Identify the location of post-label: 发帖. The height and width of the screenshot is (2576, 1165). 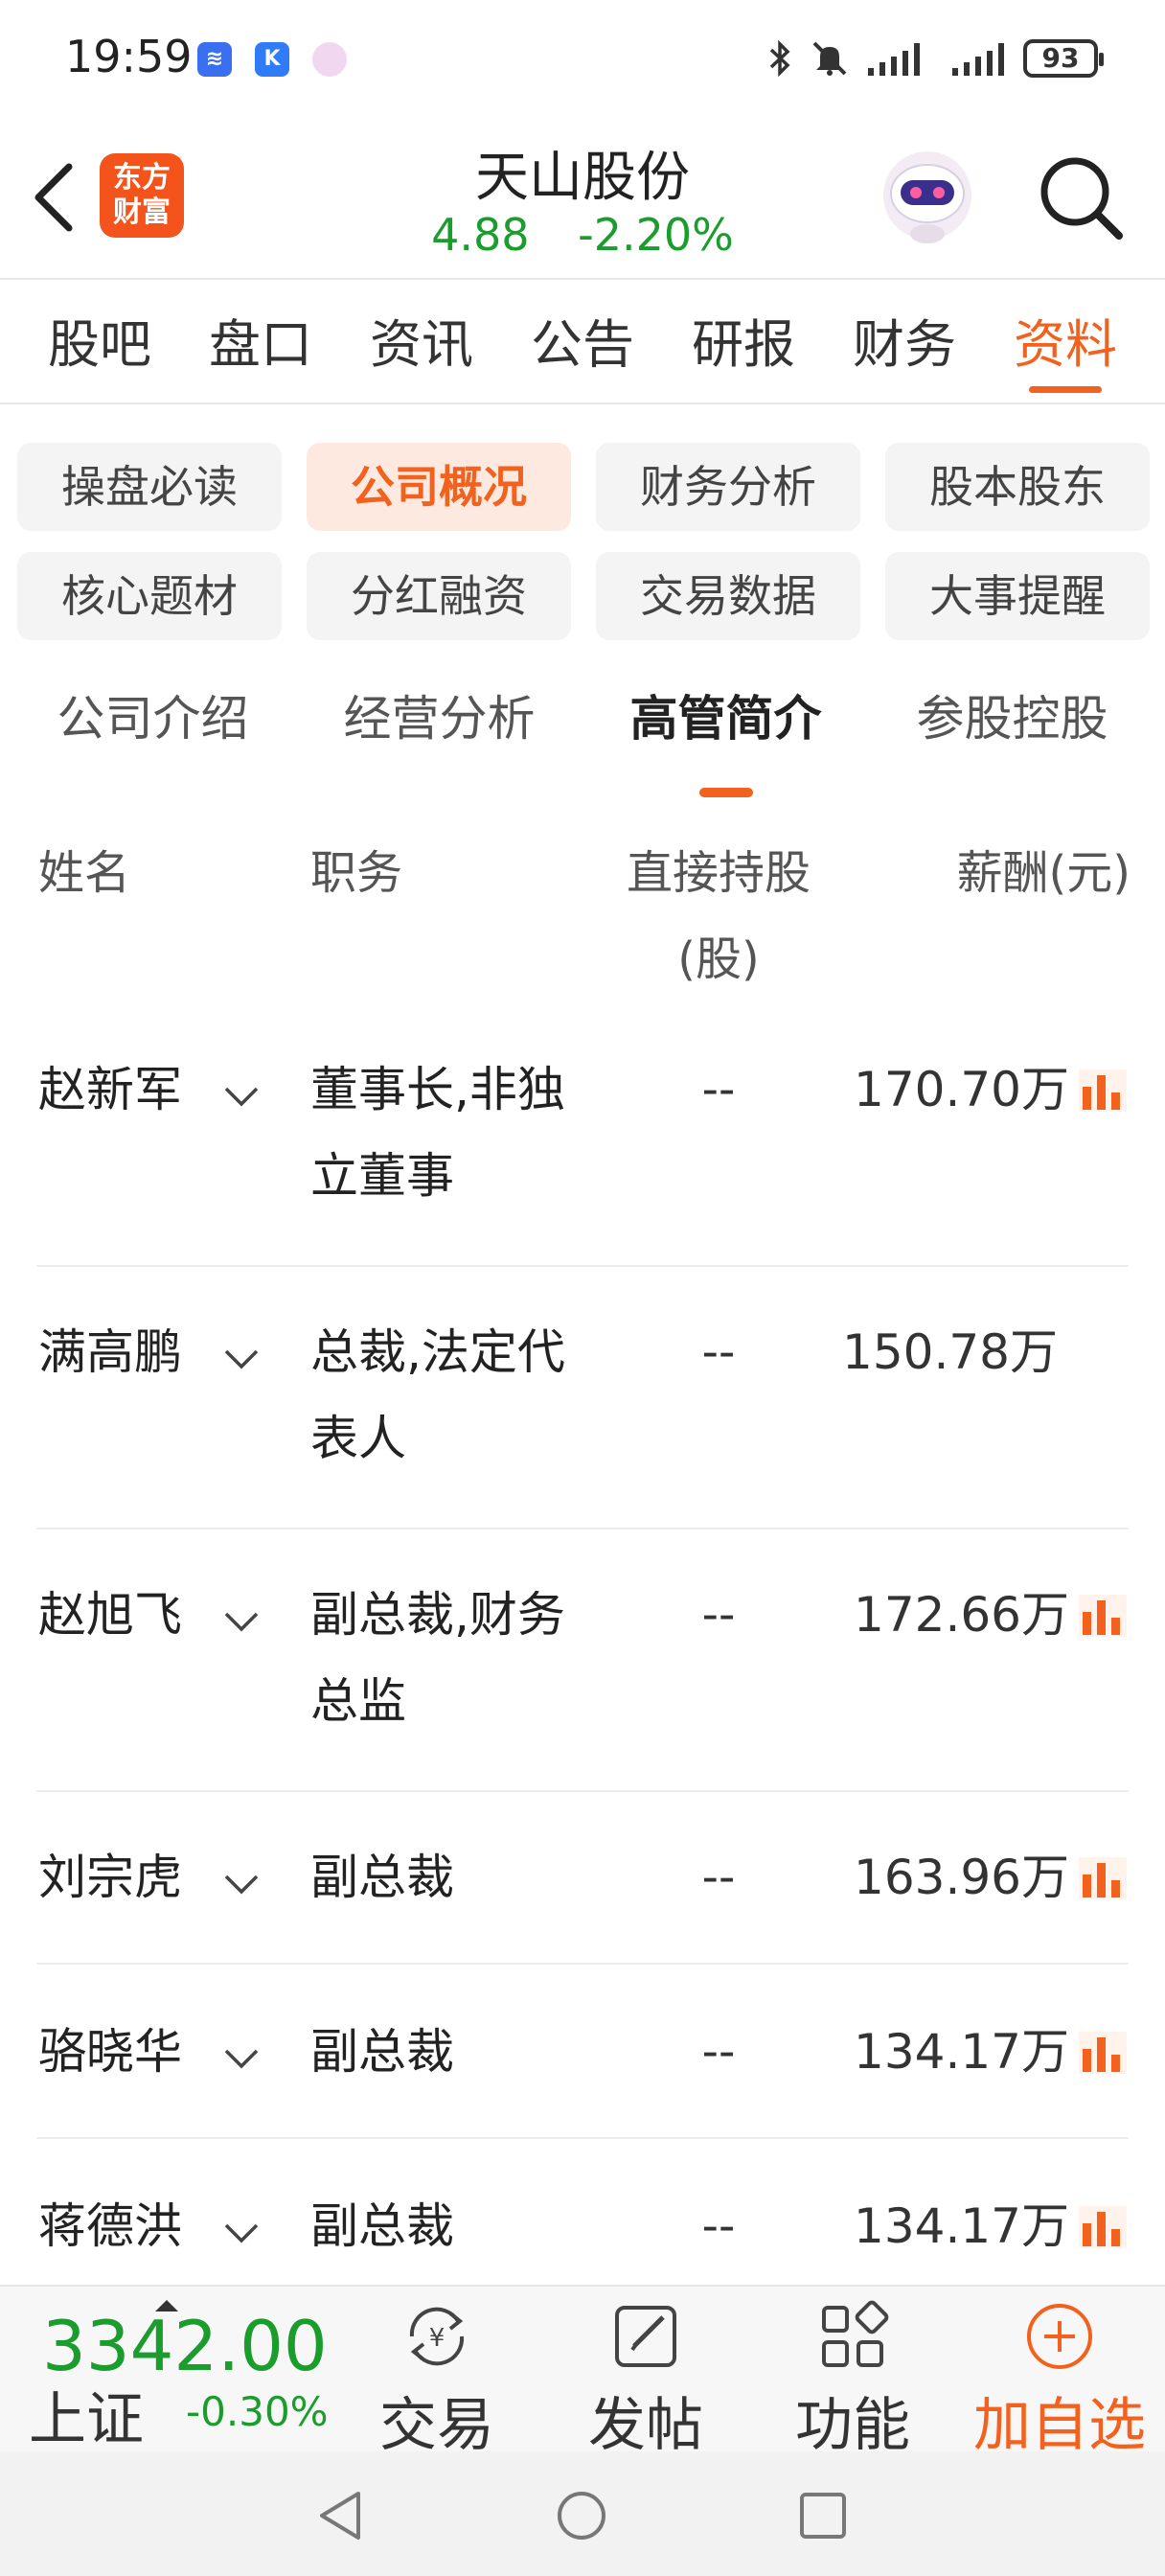
(645, 2425).